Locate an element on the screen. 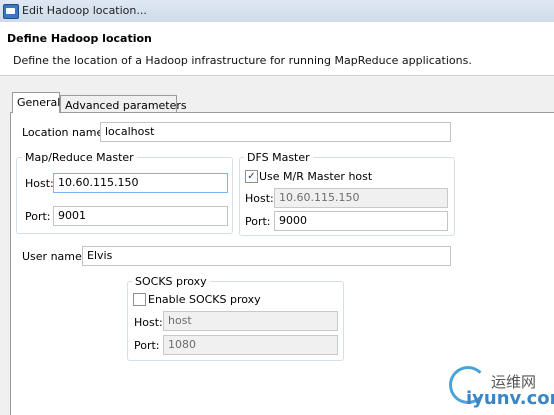 The height and width of the screenshot is (415, 554). use-mr-master-host-checkbox: ✓ is located at coordinates (251, 176).